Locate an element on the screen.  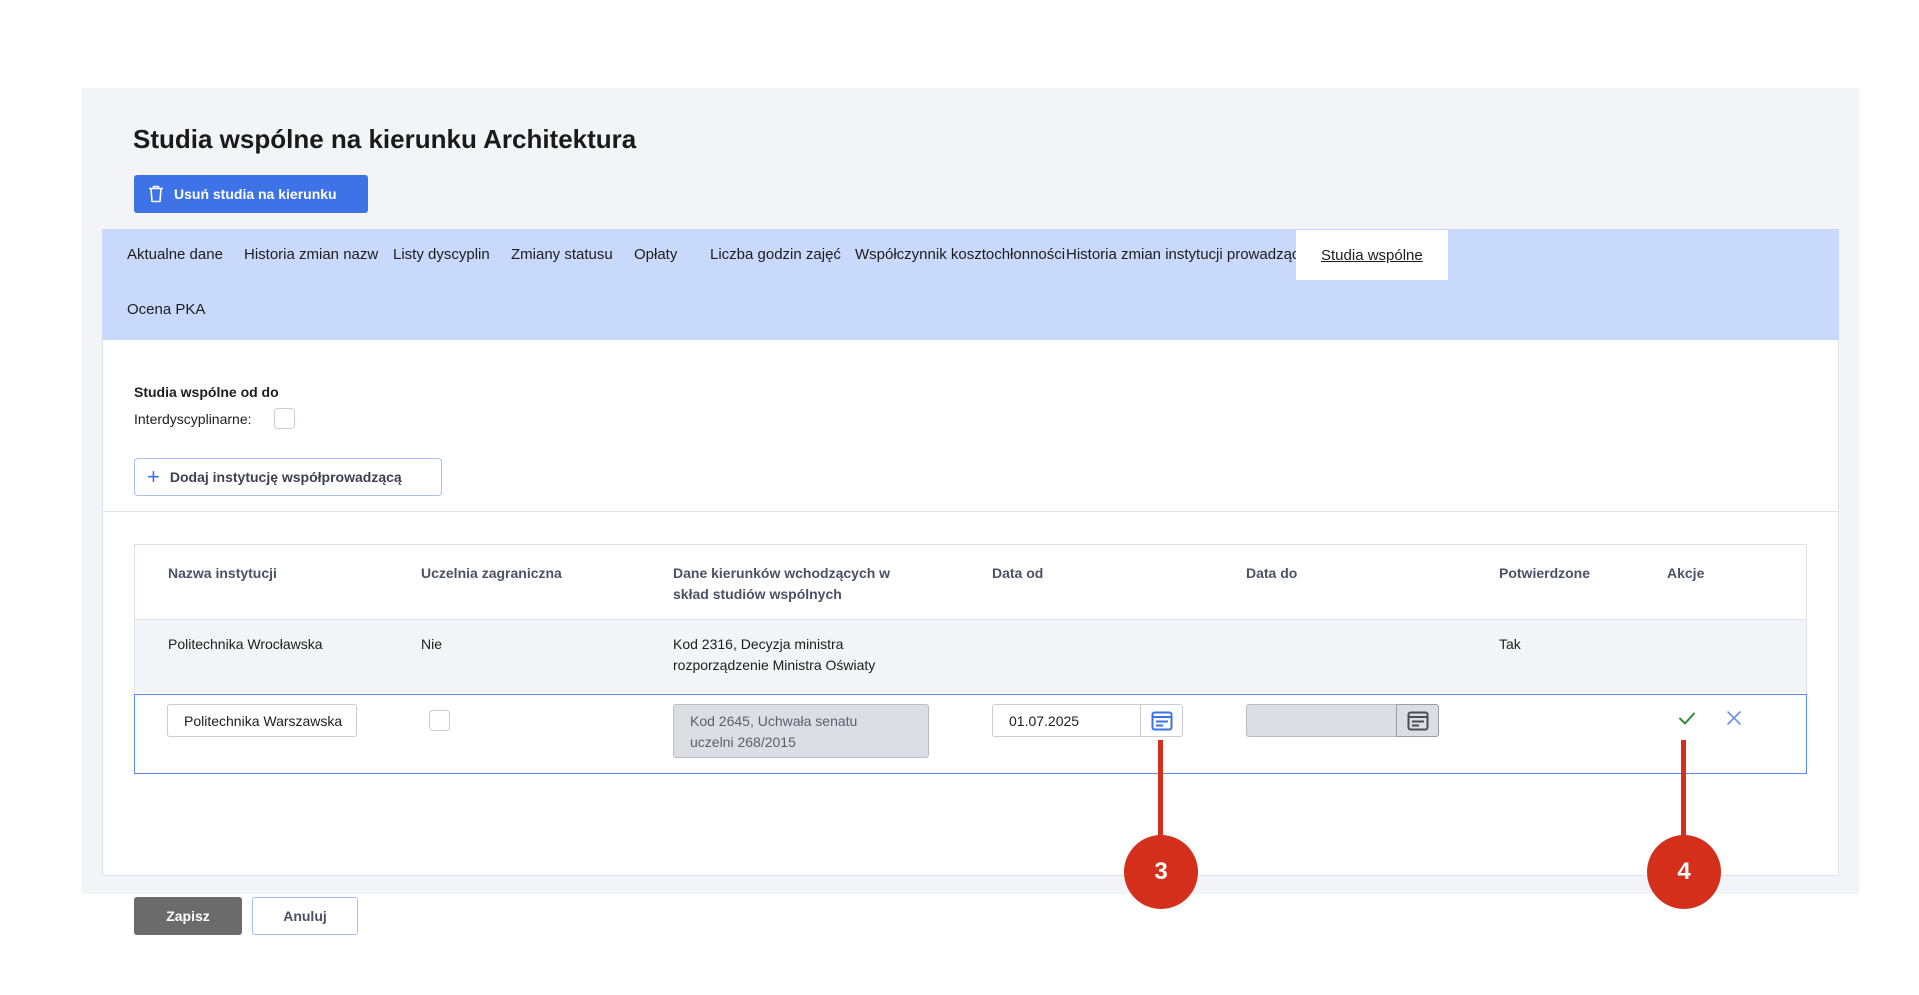
date-to-calendar-button is located at coordinates (1417, 720).